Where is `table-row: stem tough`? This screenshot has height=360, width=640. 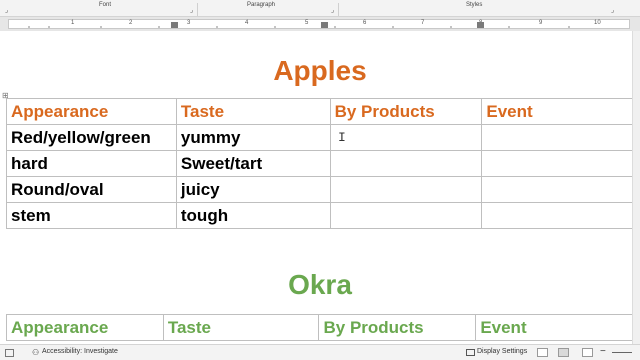 table-row: stem tough is located at coordinates (319, 215).